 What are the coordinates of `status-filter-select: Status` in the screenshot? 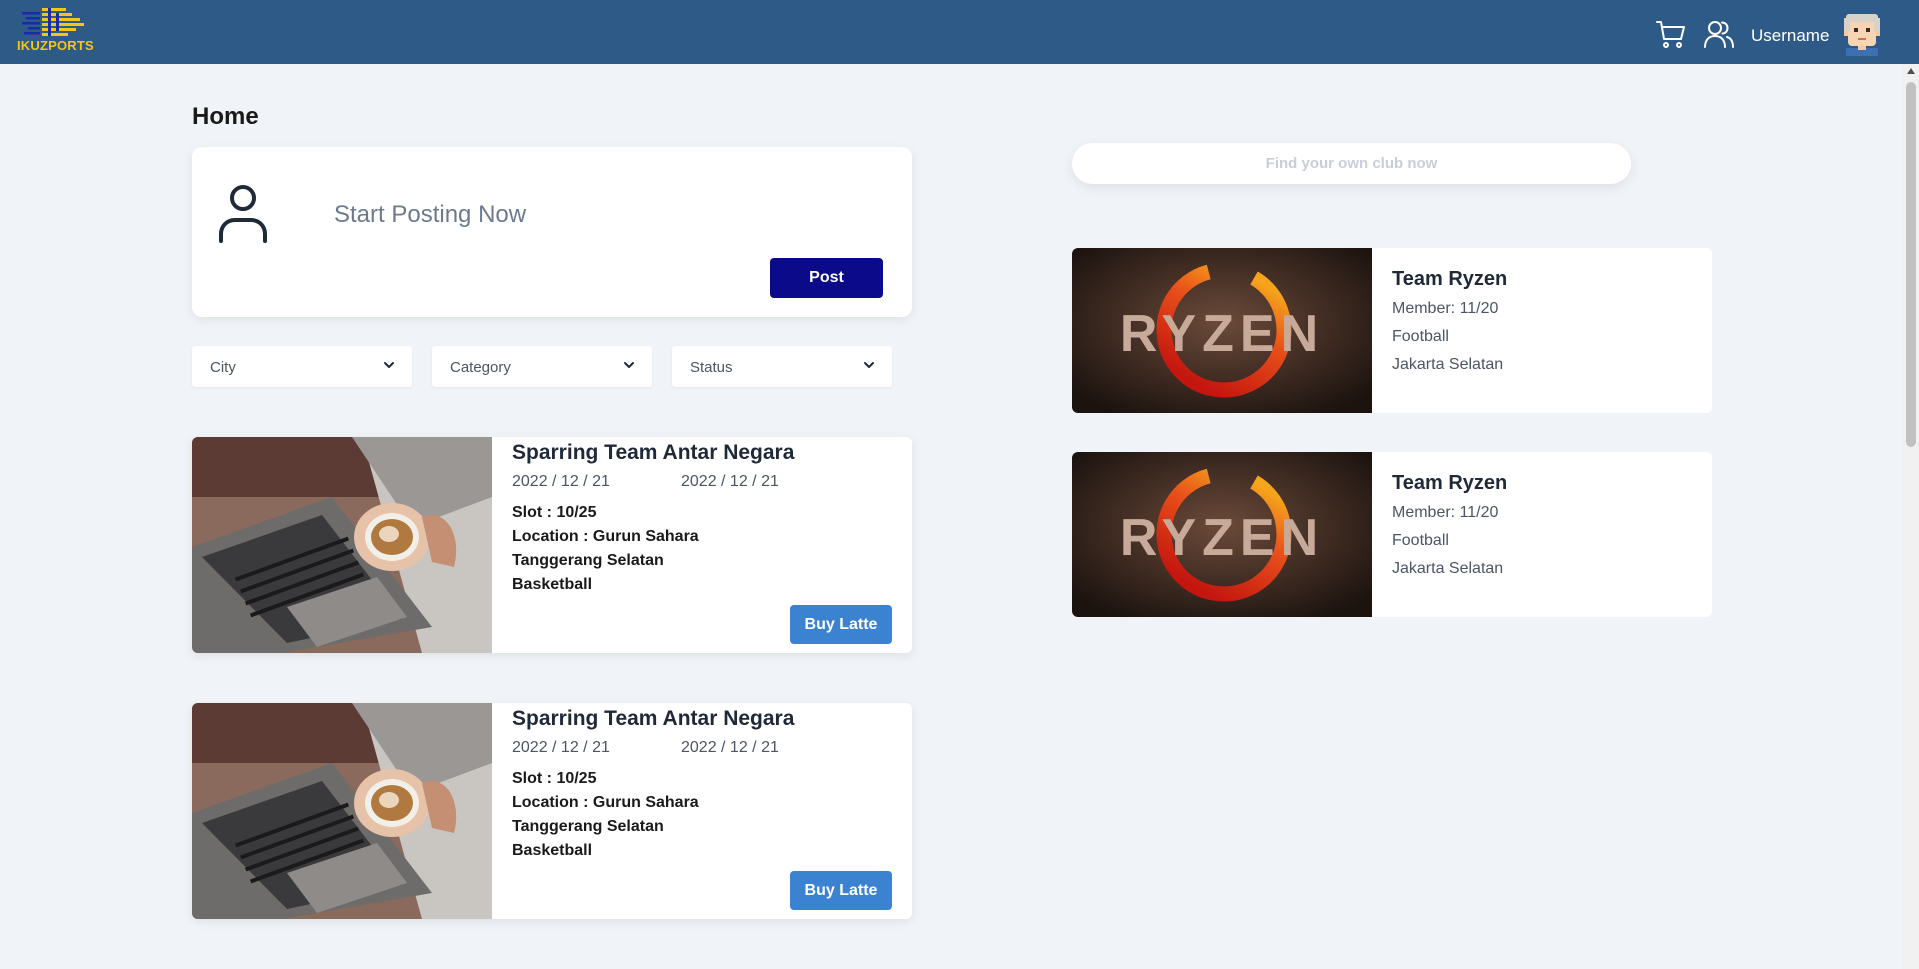 It's located at (782, 366).